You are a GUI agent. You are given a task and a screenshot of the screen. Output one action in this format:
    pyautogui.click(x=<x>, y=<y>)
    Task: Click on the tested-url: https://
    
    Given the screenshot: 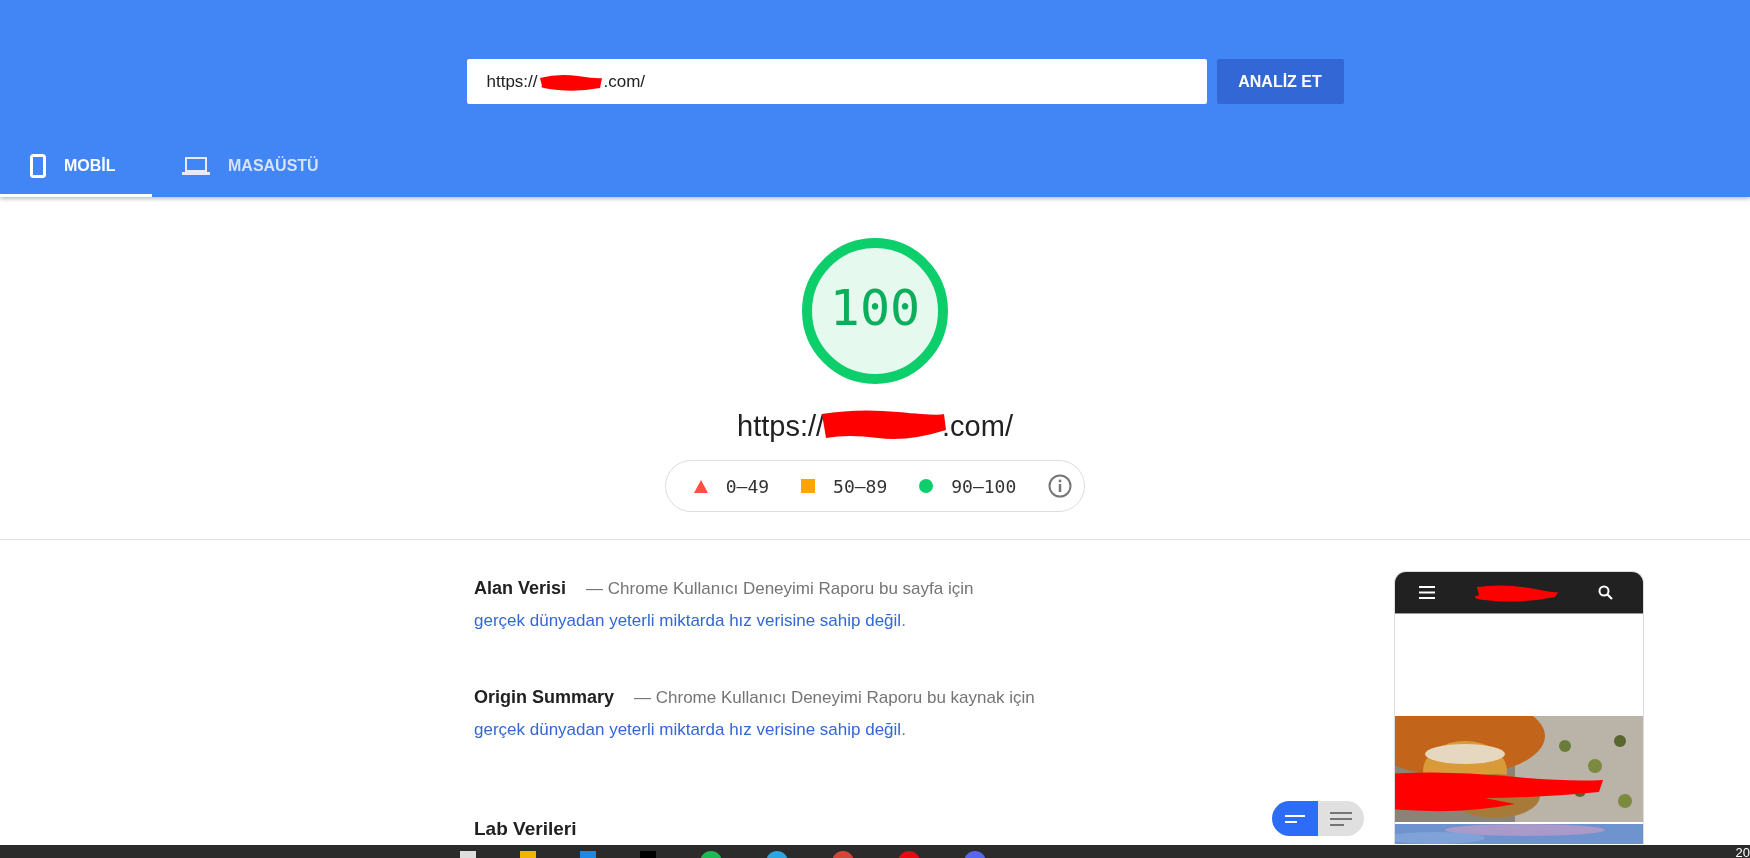 What is the action you would take?
    pyautogui.click(x=781, y=426)
    